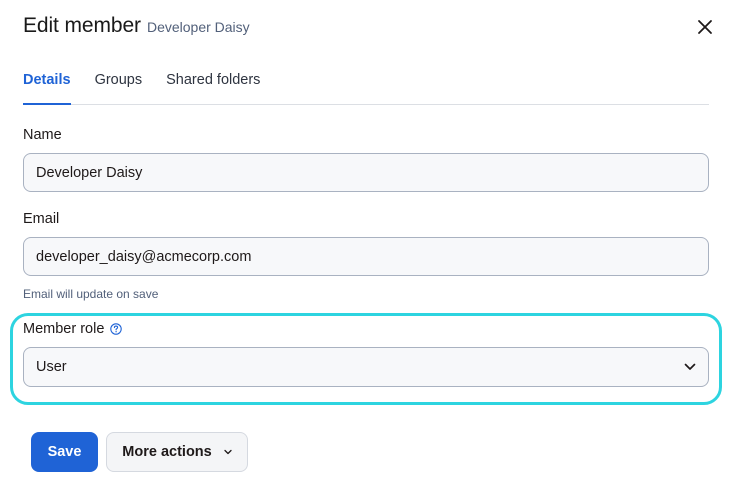 This screenshot has width=730, height=490. I want to click on email-label: Email, so click(41, 219).